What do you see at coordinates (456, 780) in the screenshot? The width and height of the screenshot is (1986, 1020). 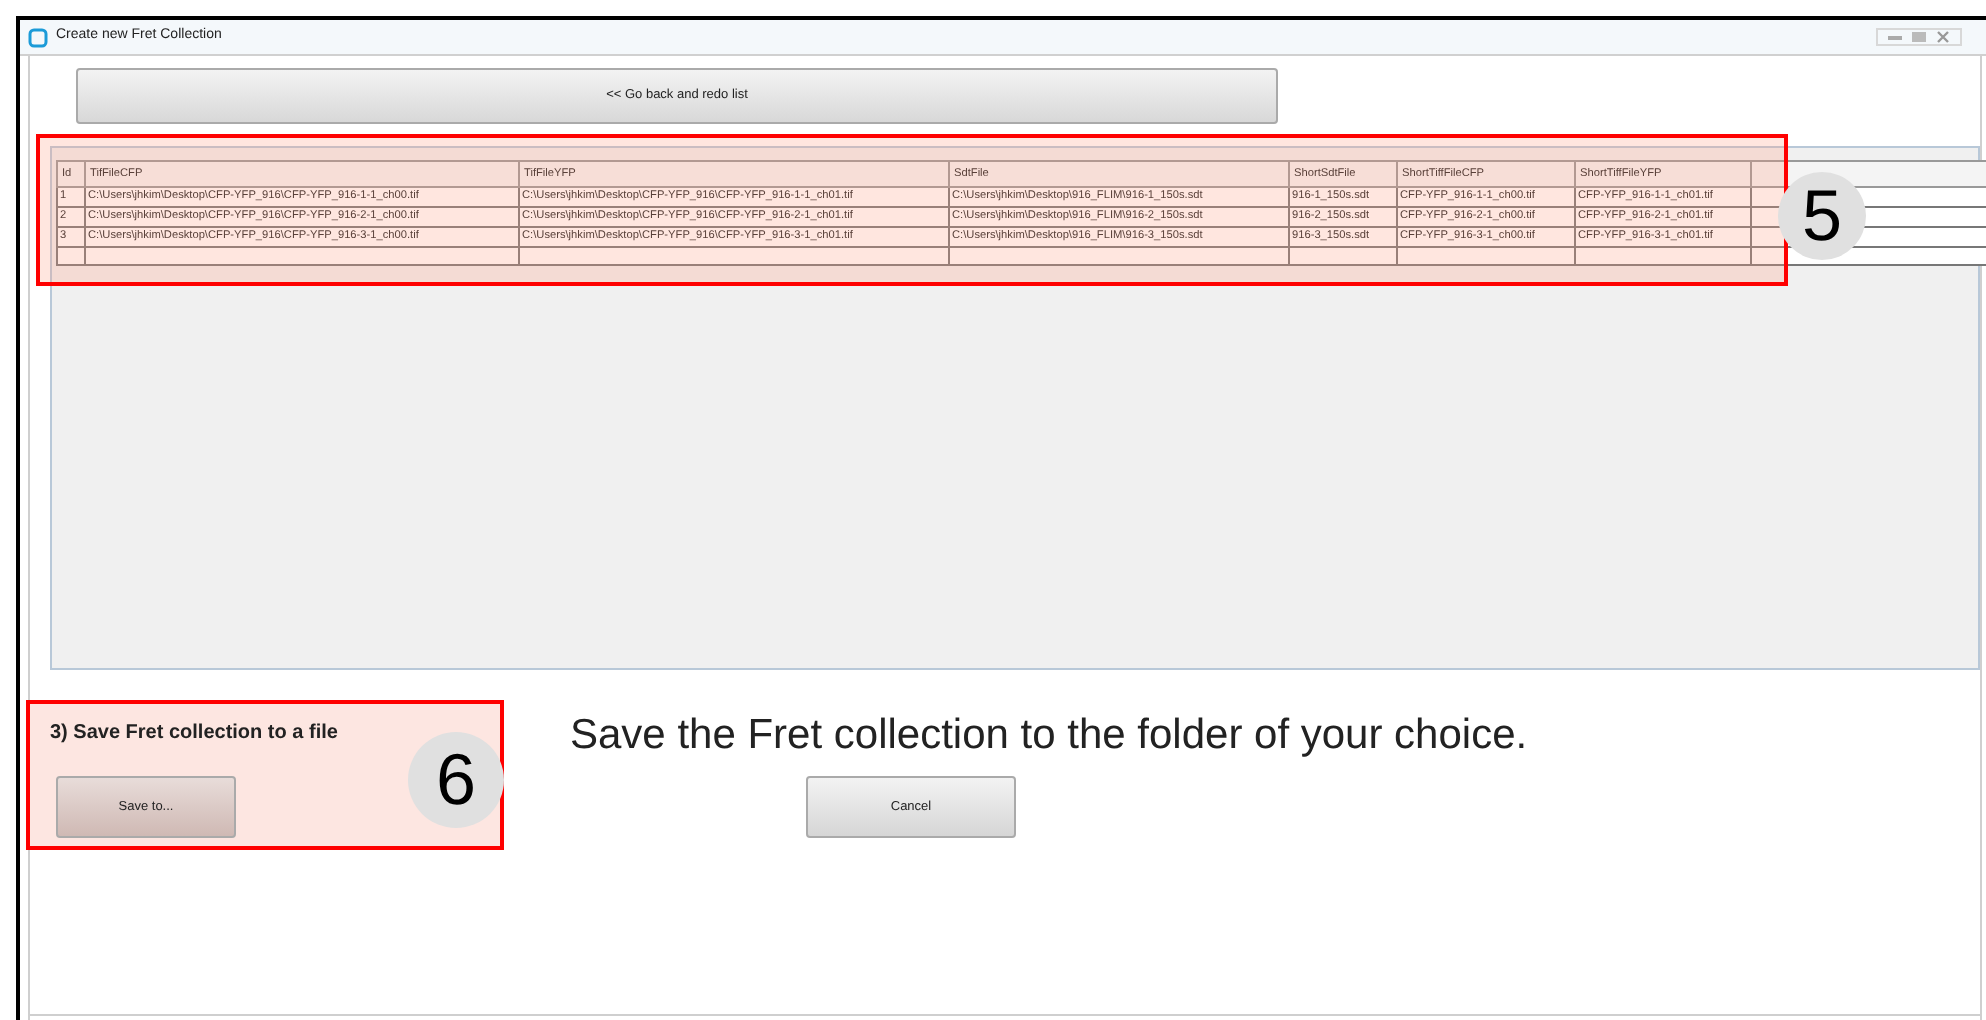 I see `step-badge: 6` at bounding box center [456, 780].